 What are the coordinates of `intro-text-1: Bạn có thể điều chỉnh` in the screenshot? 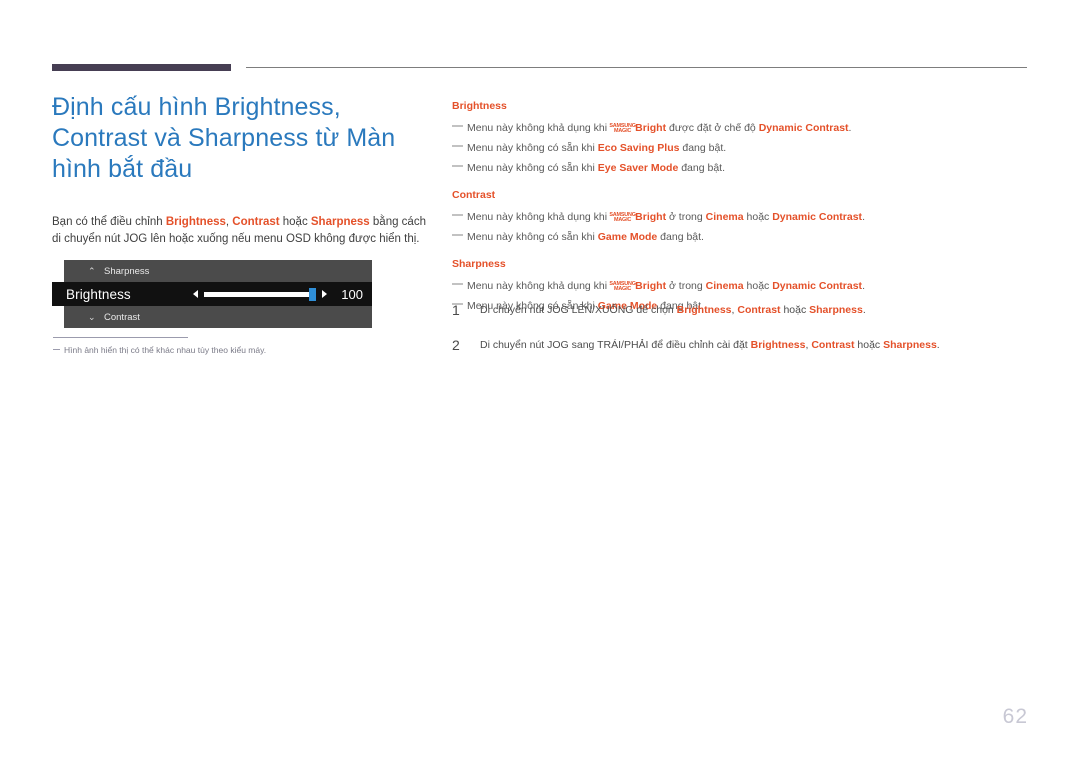 It's located at (109, 222).